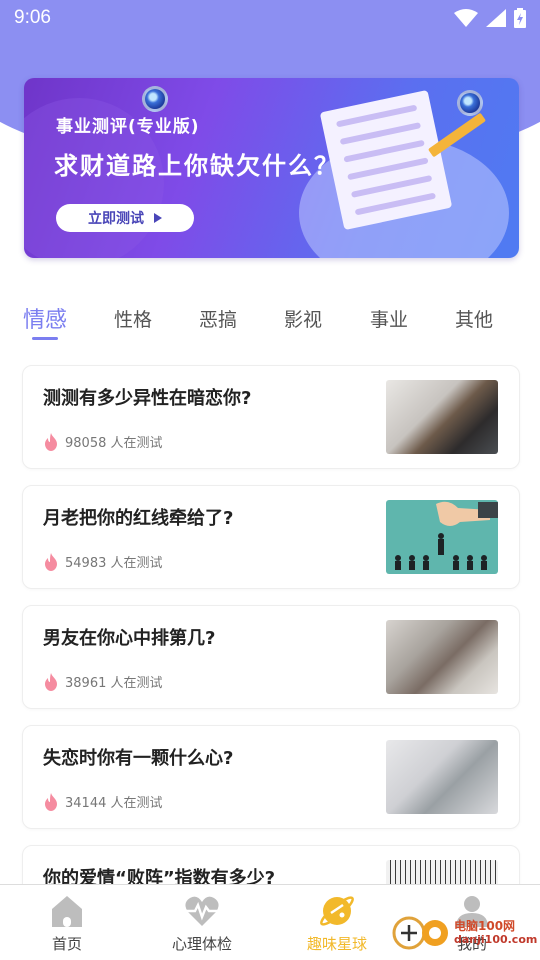 This screenshot has width=540, height=960. I want to click on tab-other: 其他, so click(474, 318).